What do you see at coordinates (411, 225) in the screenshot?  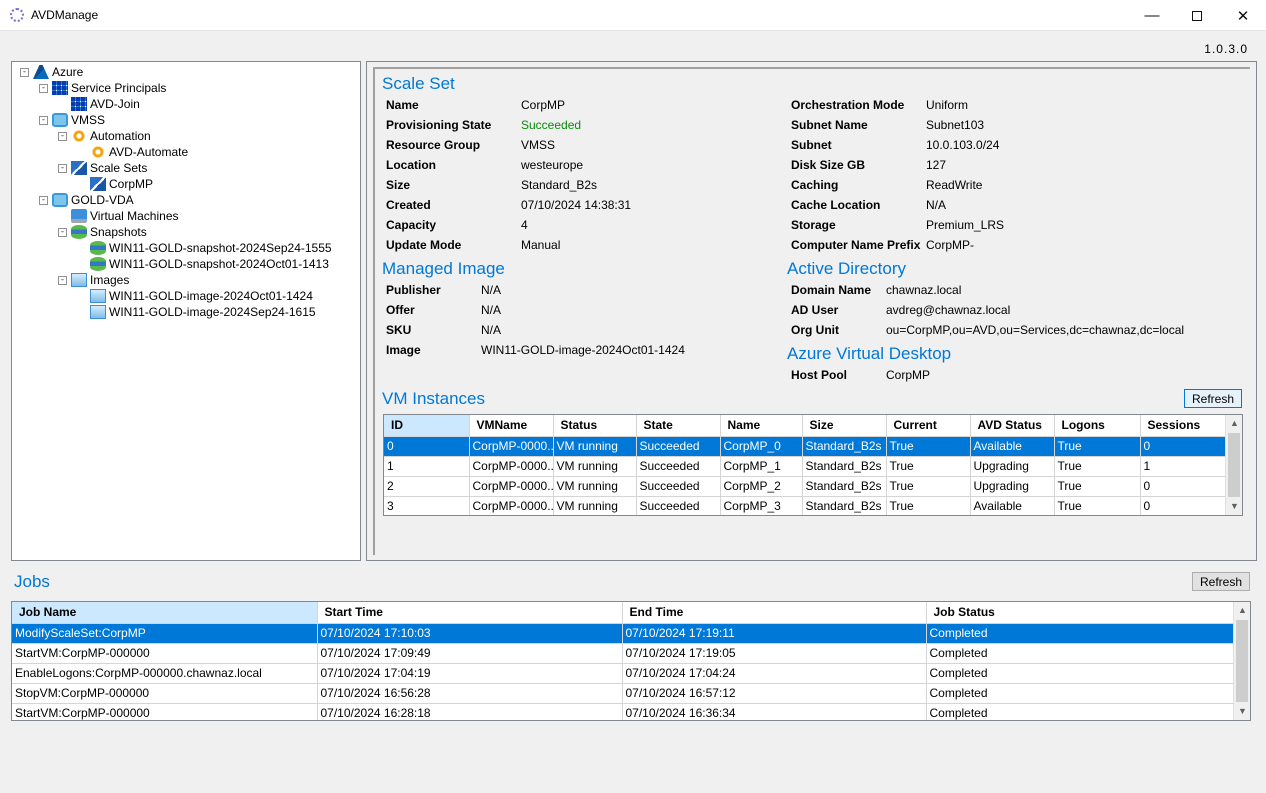 I see `field-label: Capacity` at bounding box center [411, 225].